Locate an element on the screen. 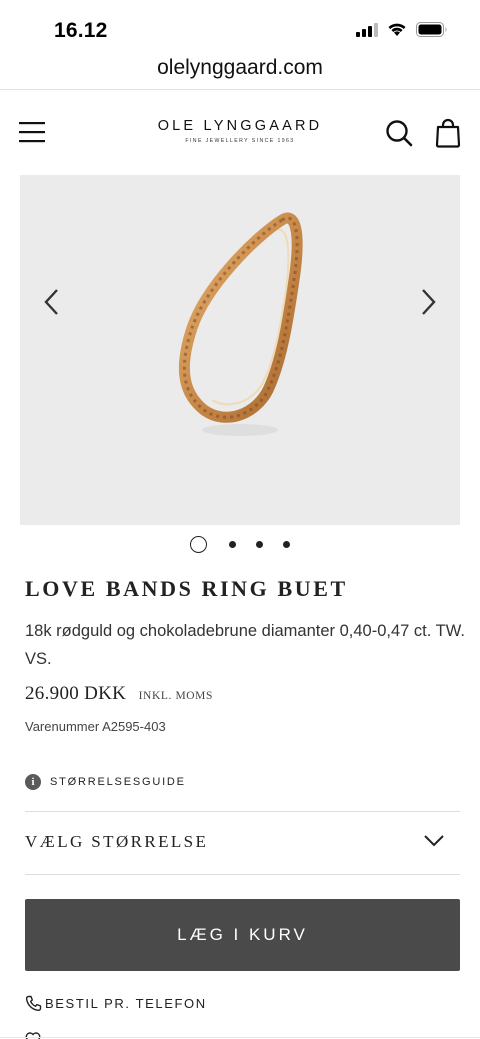 This screenshot has width=480, height=1039. status-time: 16.12 is located at coordinates (81, 30).